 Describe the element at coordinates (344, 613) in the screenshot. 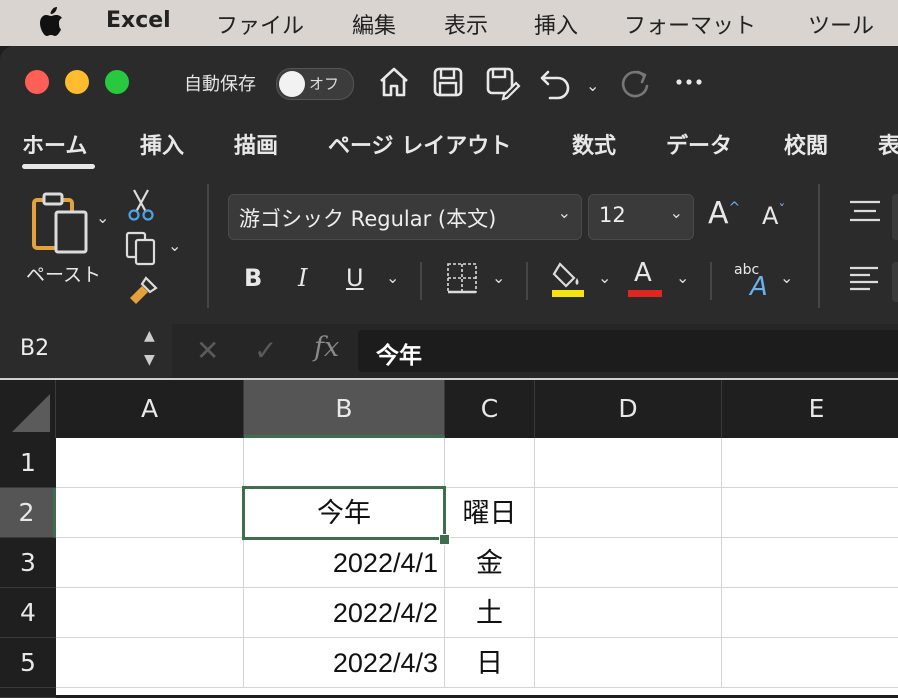

I see `cell-B4: 2022/4/2` at that location.